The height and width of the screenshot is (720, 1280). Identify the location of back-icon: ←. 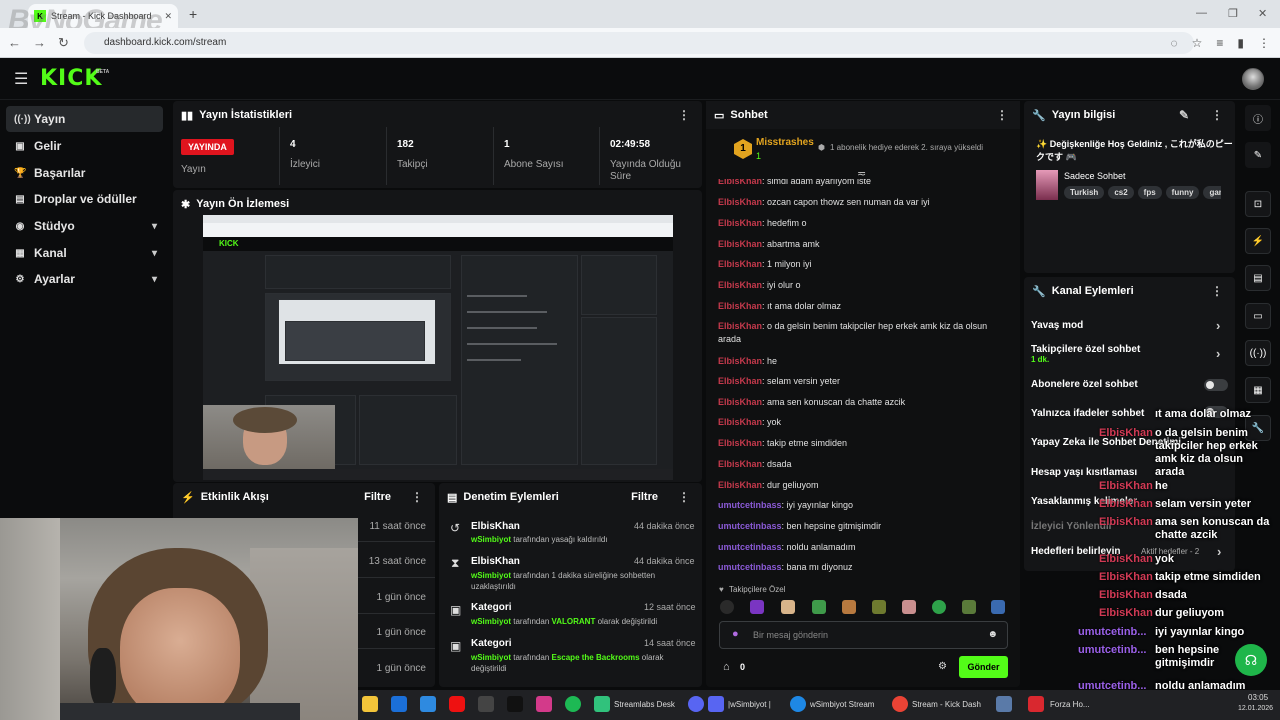
(14, 43).